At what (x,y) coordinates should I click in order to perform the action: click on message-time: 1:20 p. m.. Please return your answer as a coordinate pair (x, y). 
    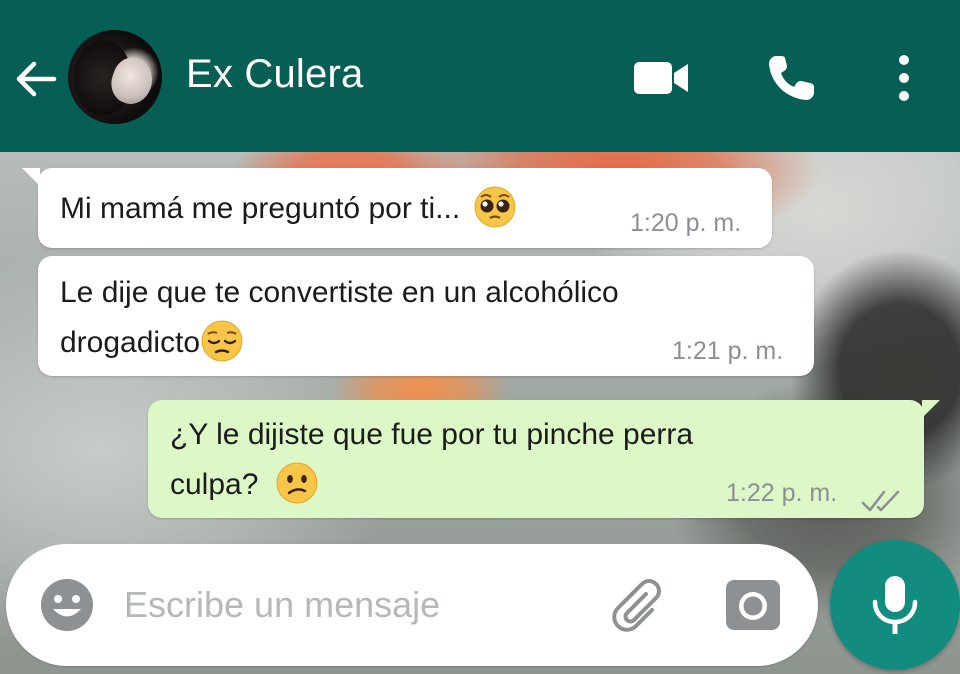
    Looking at the image, I should click on (686, 223).